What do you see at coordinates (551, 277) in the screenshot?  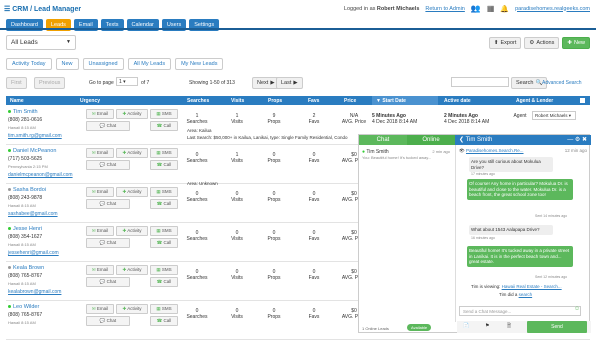 I see `chat-time-4: Sent 12 minutes ago` at bounding box center [551, 277].